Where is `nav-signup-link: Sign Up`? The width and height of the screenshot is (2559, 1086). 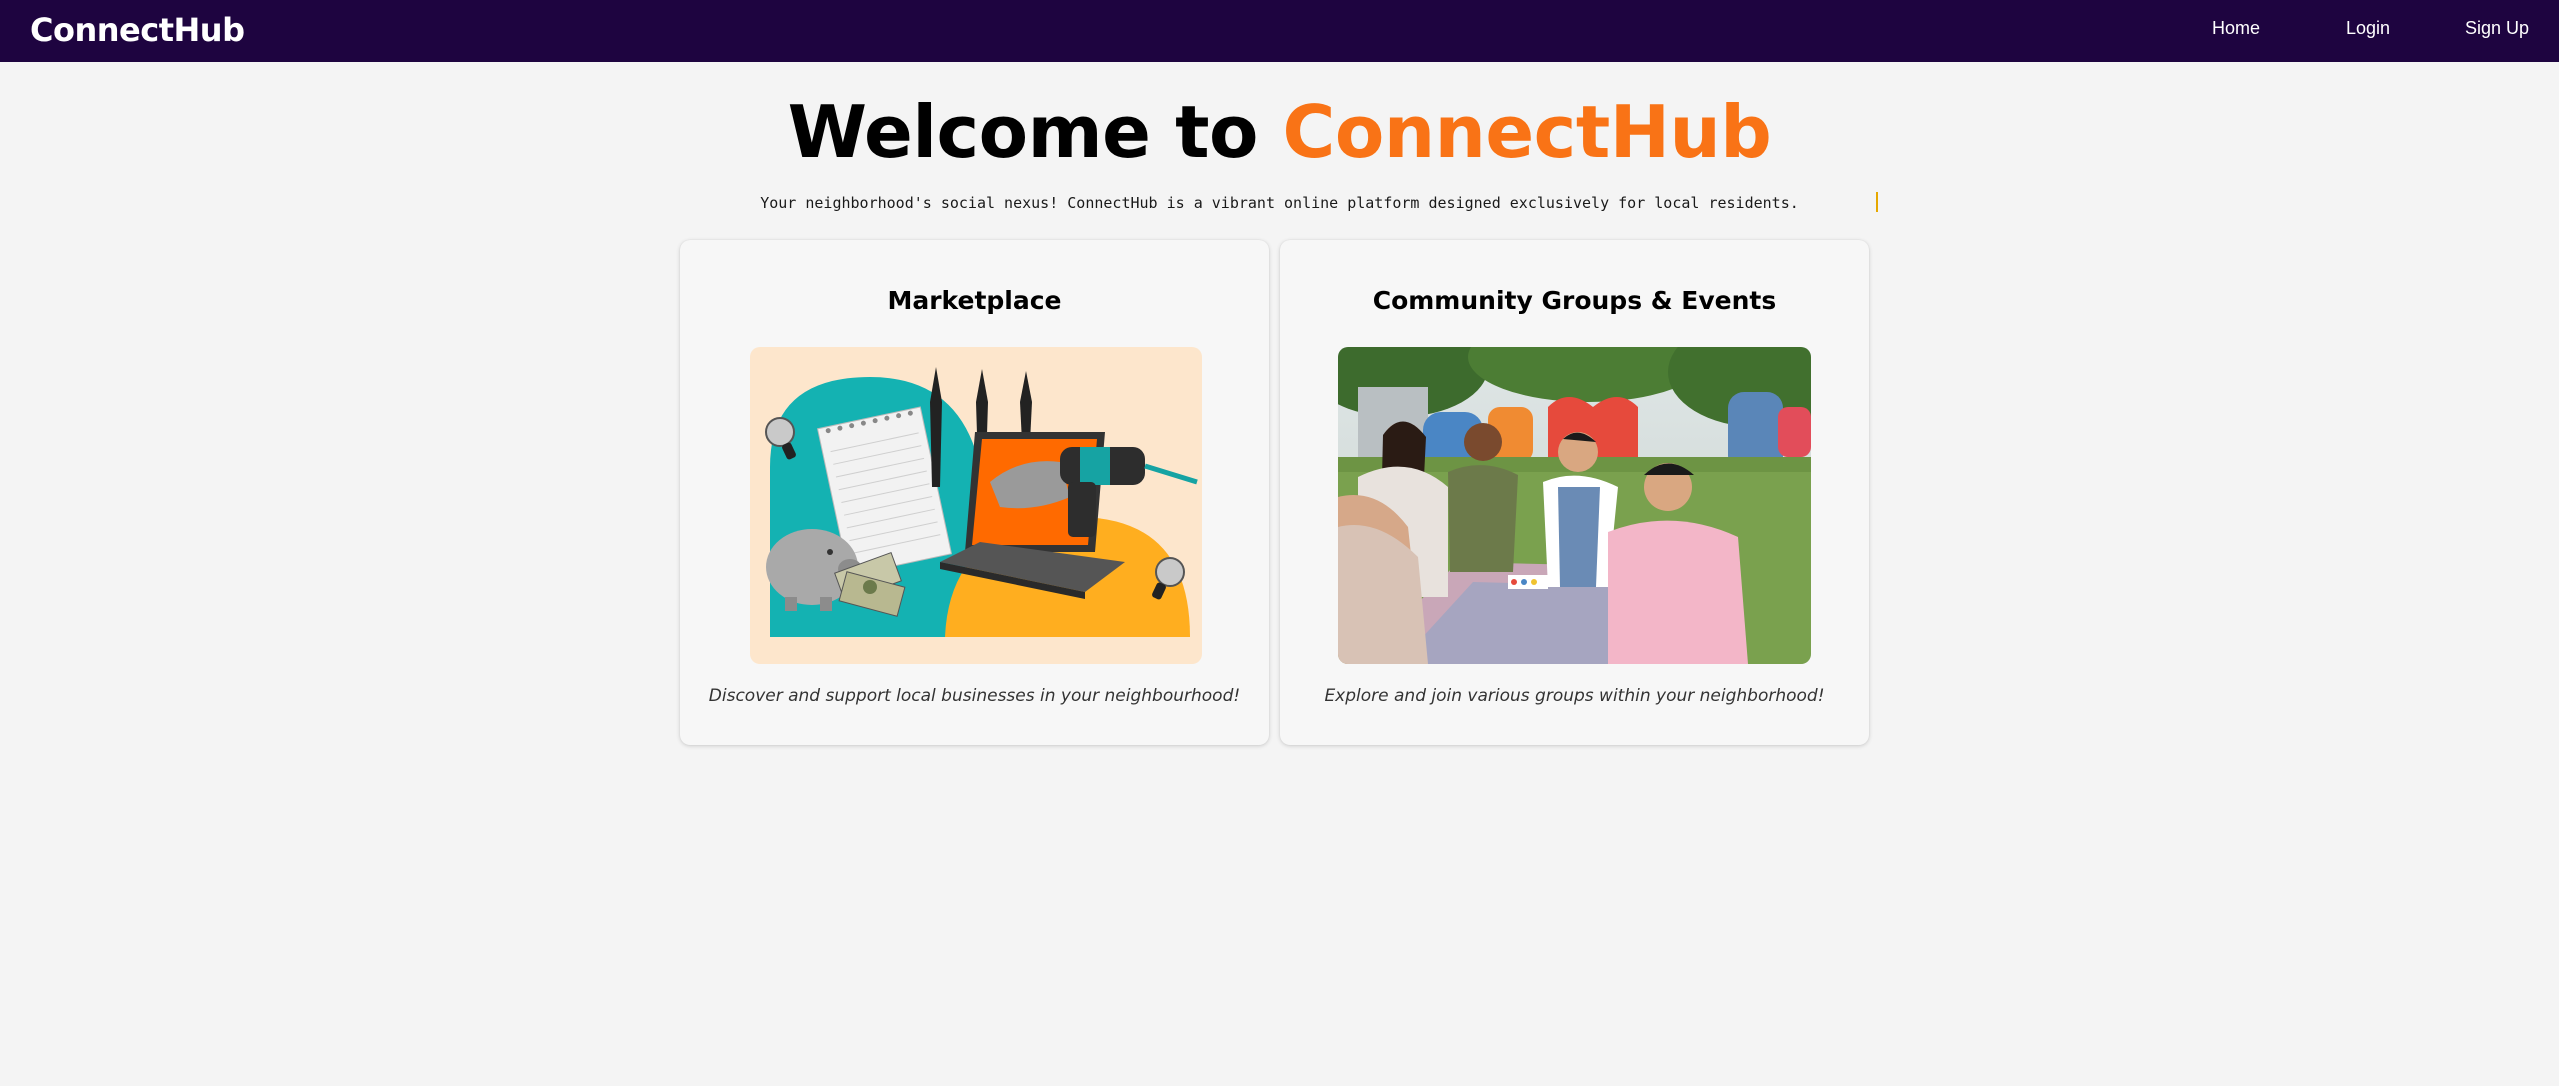 nav-signup-link: Sign Up is located at coordinates (2497, 28).